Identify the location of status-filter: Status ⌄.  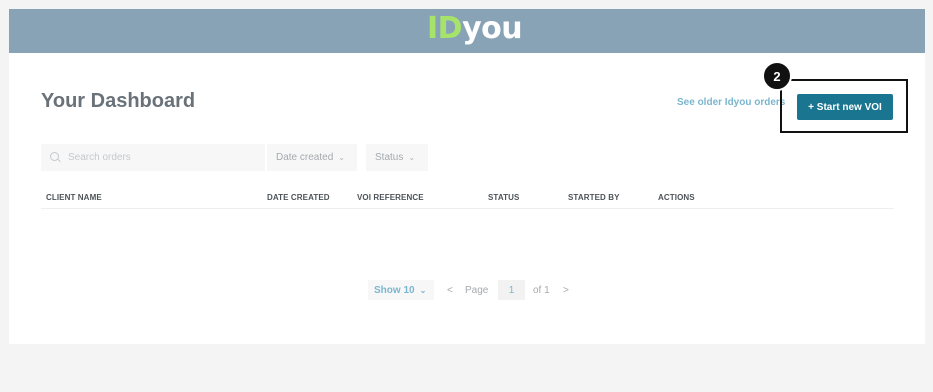
(397, 157).